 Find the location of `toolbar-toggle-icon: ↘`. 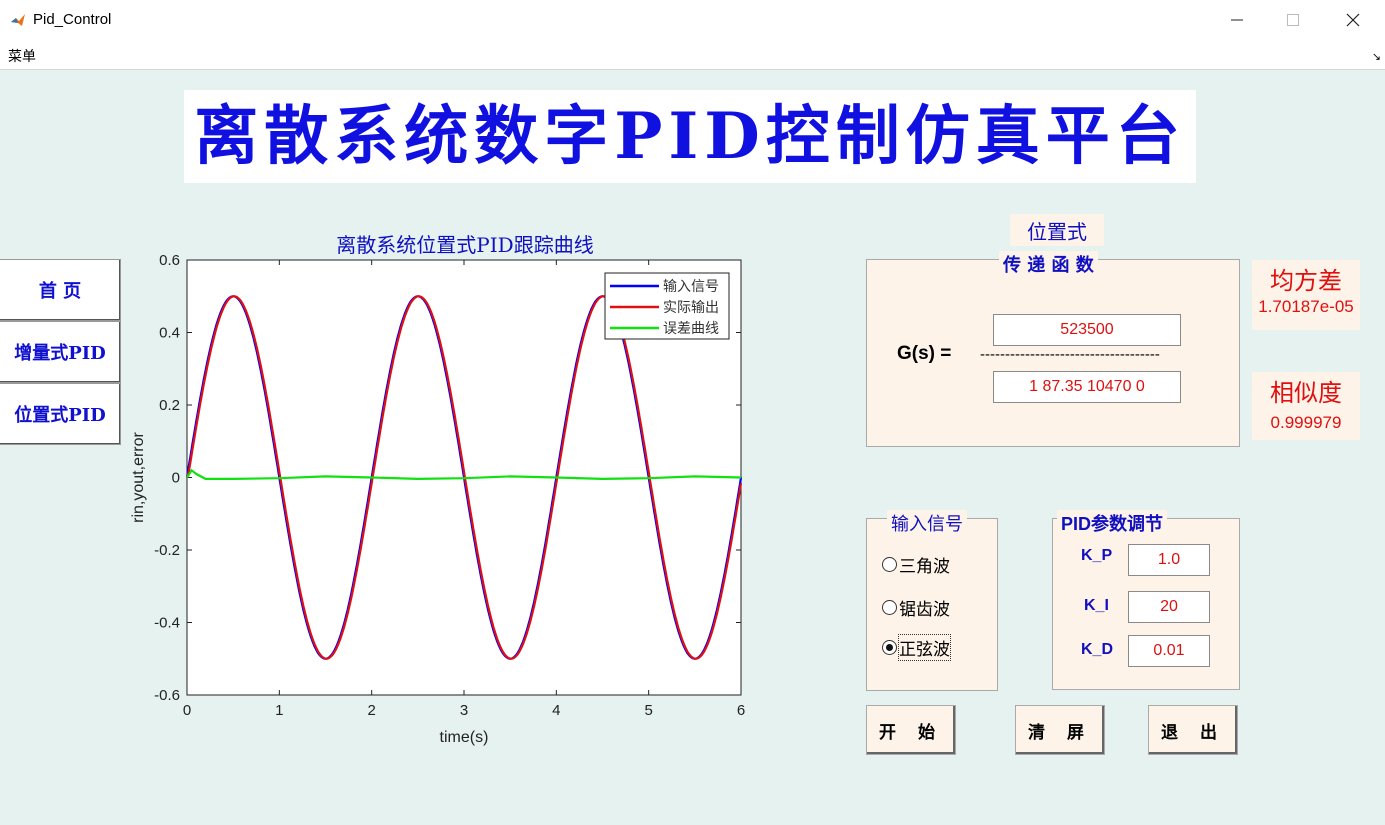

toolbar-toggle-icon: ↘ is located at coordinates (1376, 56).